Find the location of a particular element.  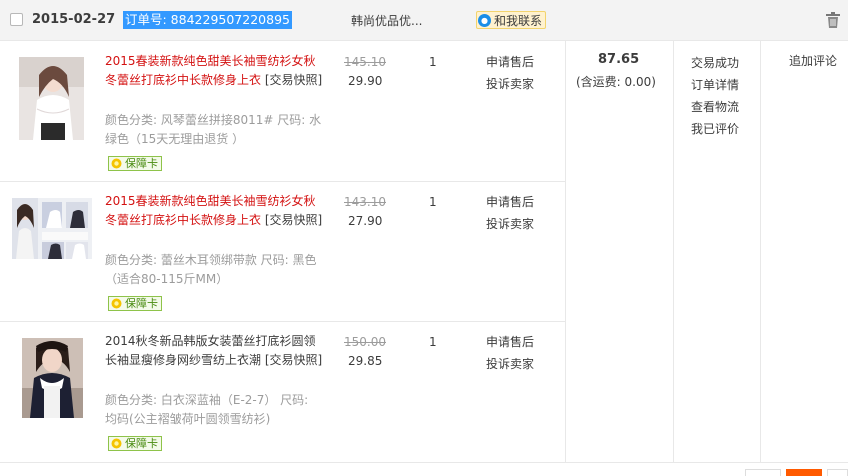

paid-price: 27.90 is located at coordinates (365, 221).